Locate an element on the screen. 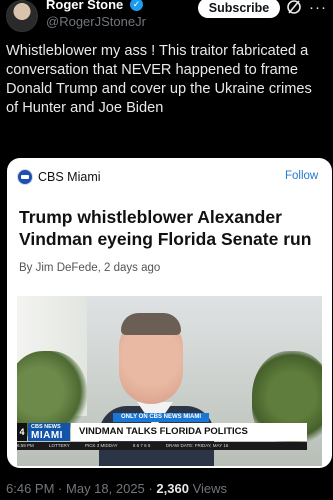 The height and width of the screenshot is (500, 333). verified-badge-icon: ✓ is located at coordinates (136, 5).